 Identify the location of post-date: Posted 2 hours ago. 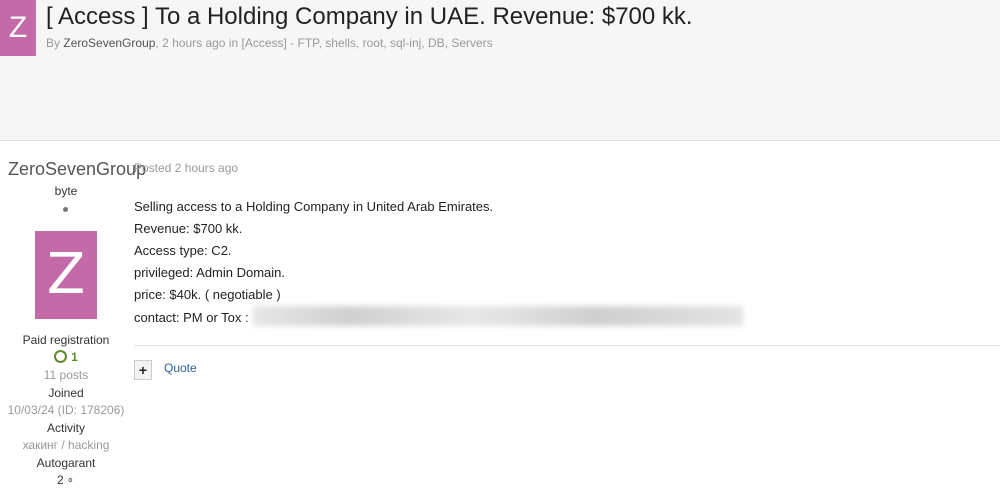
(186, 168).